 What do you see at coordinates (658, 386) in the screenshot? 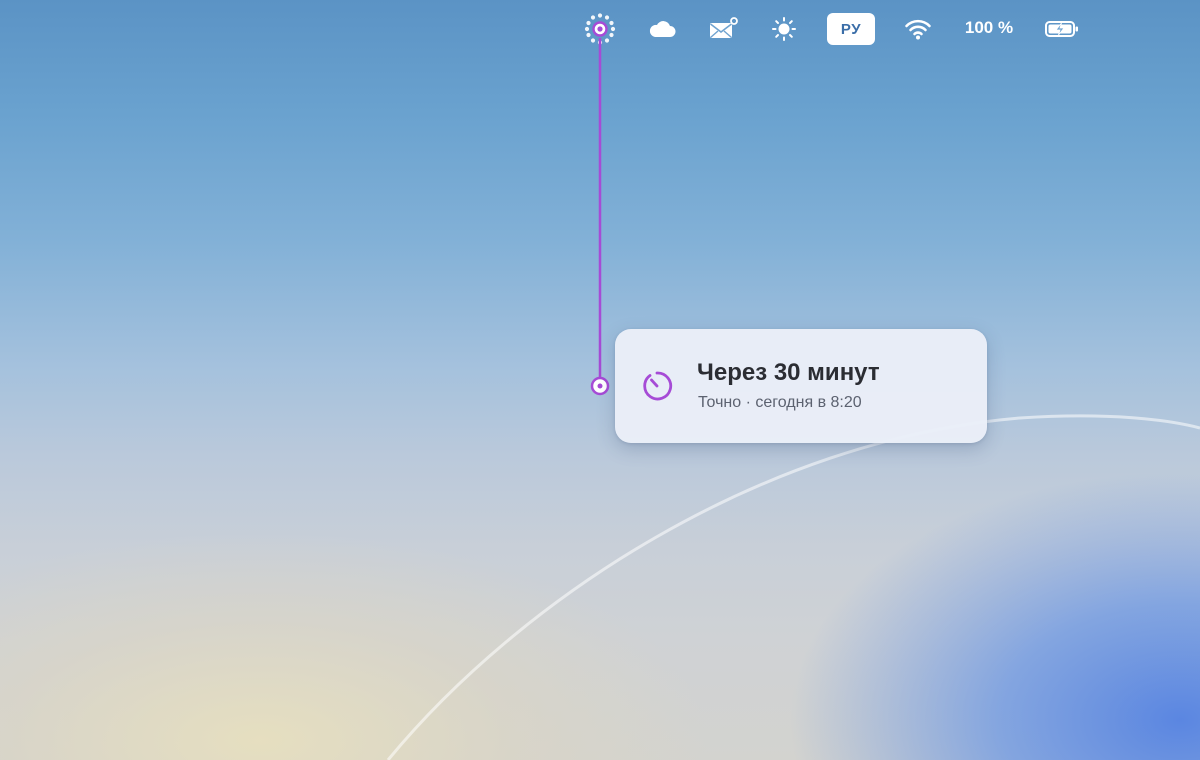
I see `timer-icon` at bounding box center [658, 386].